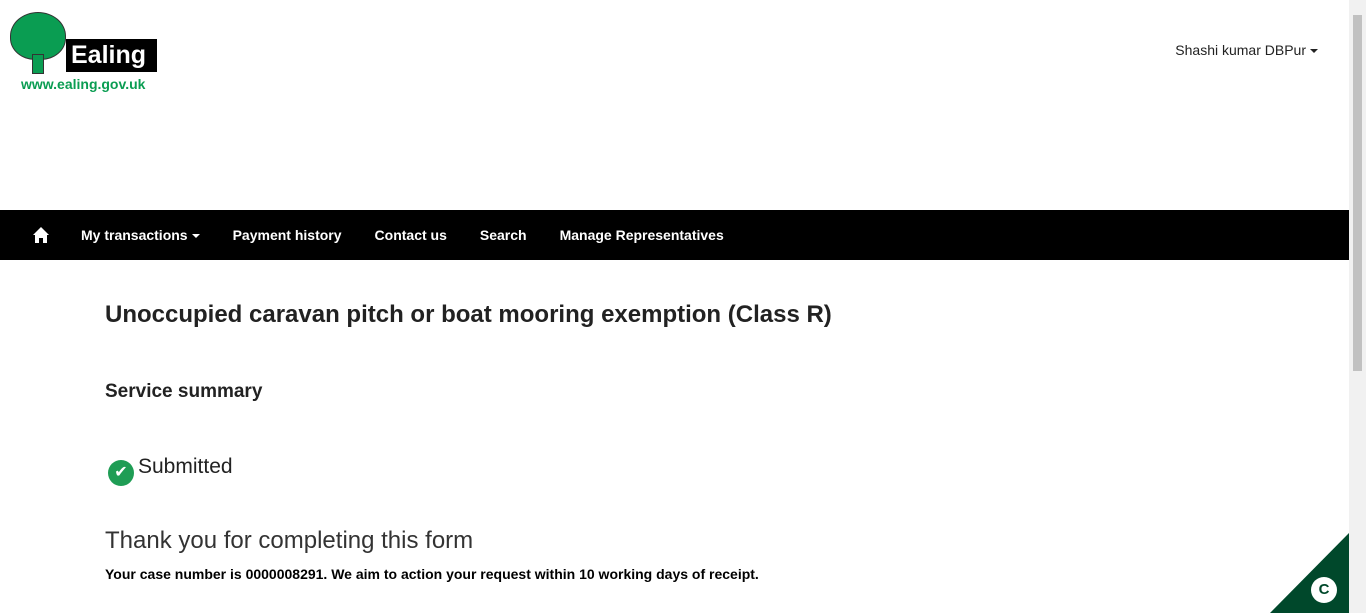 This screenshot has width=1366, height=613. Describe the element at coordinates (1309, 573) in the screenshot. I see `cookie-settings-corner` at that location.